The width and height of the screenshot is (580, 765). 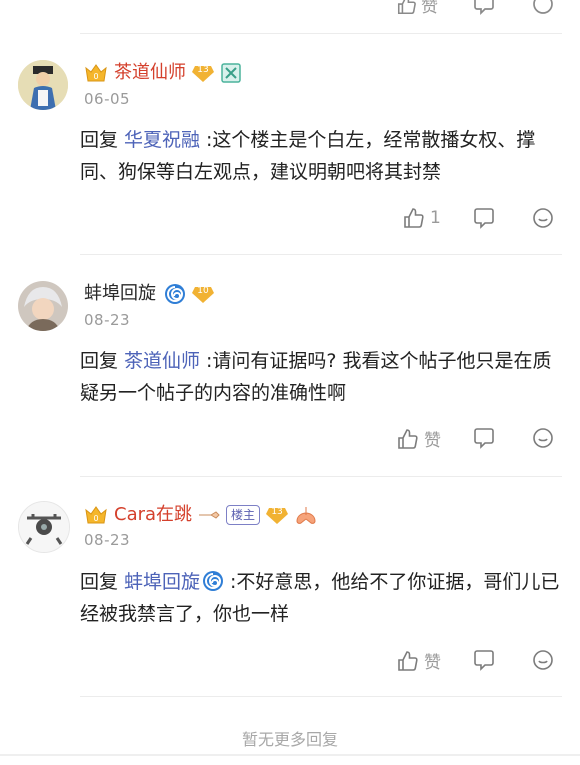 I want to click on no-more-replies-text: 暂无更多回复, so click(x=289, y=739).